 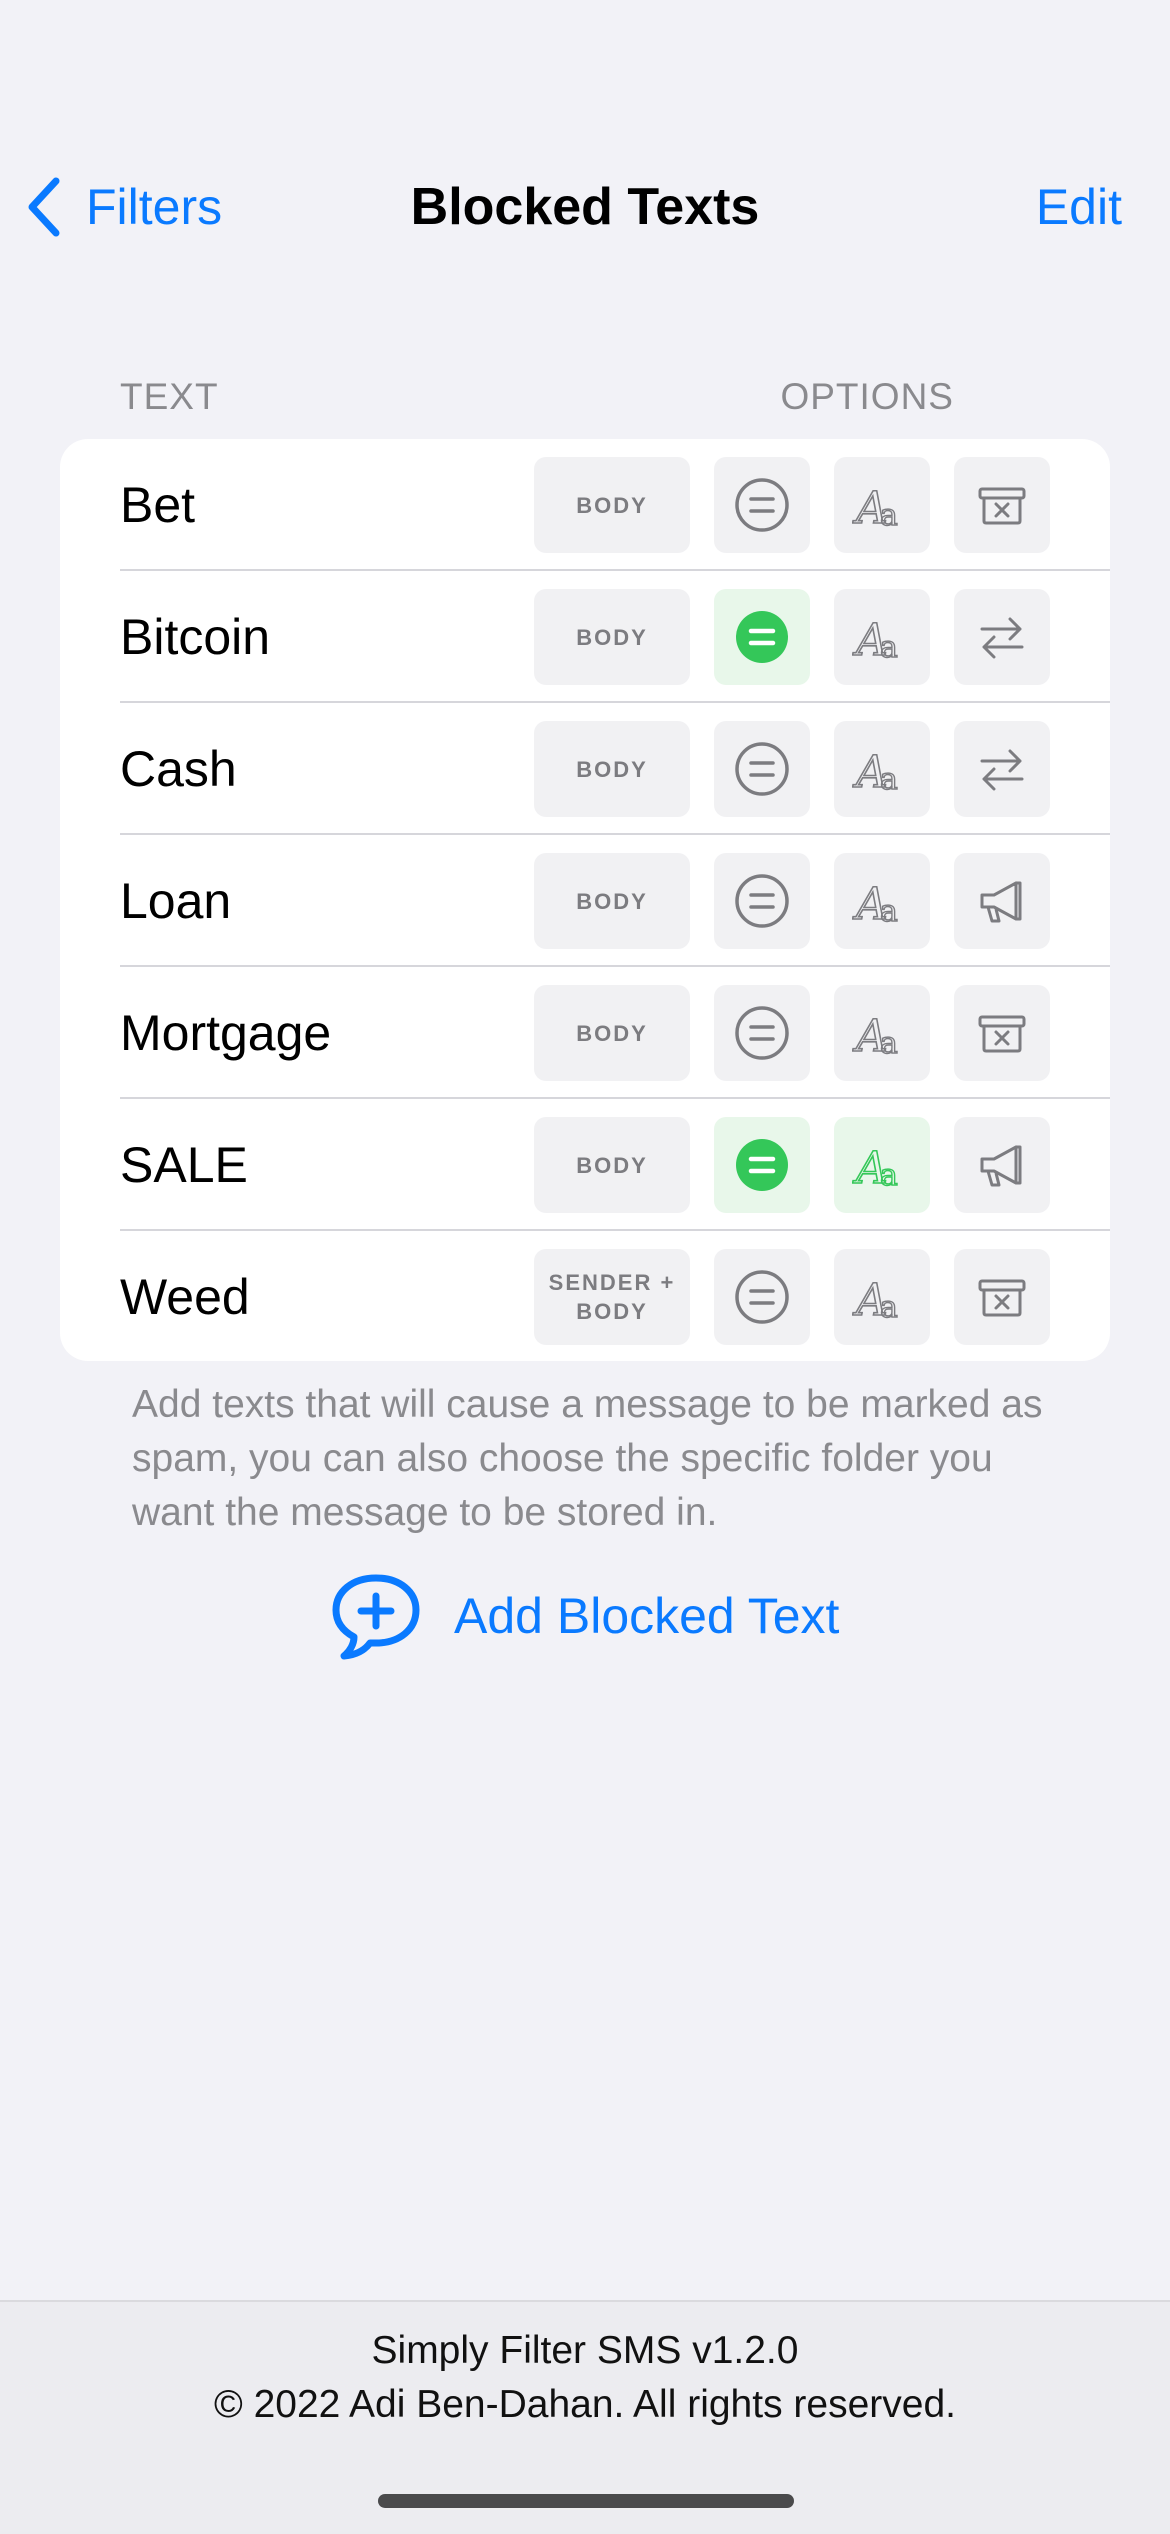 What do you see at coordinates (612, 1297) in the screenshot?
I see `match-target-button: SENDER + BODY` at bounding box center [612, 1297].